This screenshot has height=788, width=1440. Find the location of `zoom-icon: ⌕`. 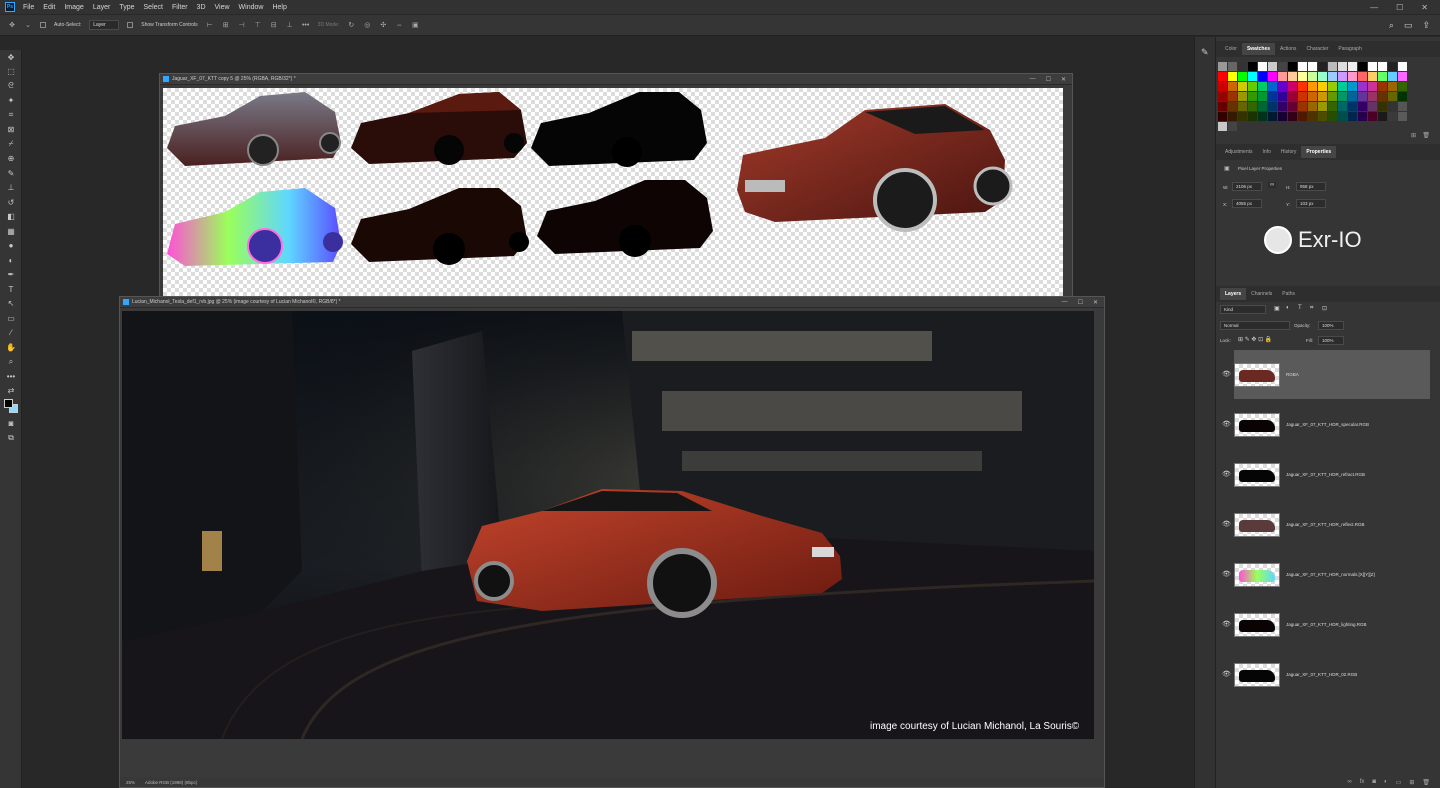

zoom-icon: ⌕ is located at coordinates (11, 362).